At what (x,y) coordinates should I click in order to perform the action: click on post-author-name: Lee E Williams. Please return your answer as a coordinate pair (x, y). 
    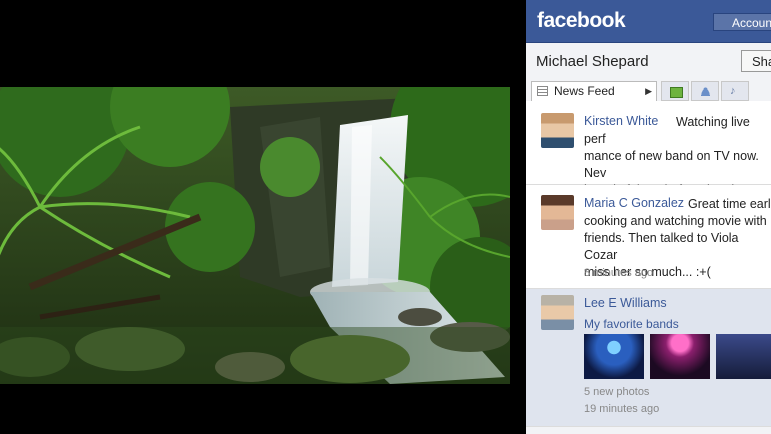
    Looking at the image, I should click on (625, 303).